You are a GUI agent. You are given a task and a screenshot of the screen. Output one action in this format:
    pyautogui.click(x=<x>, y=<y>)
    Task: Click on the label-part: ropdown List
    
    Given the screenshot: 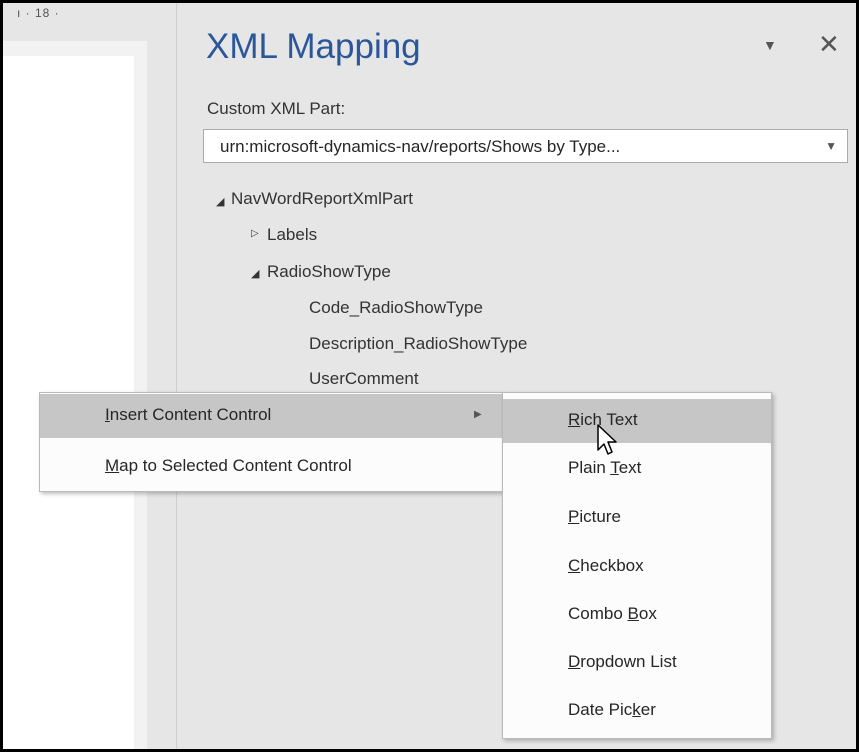 What is the action you would take?
    pyautogui.click(x=628, y=661)
    